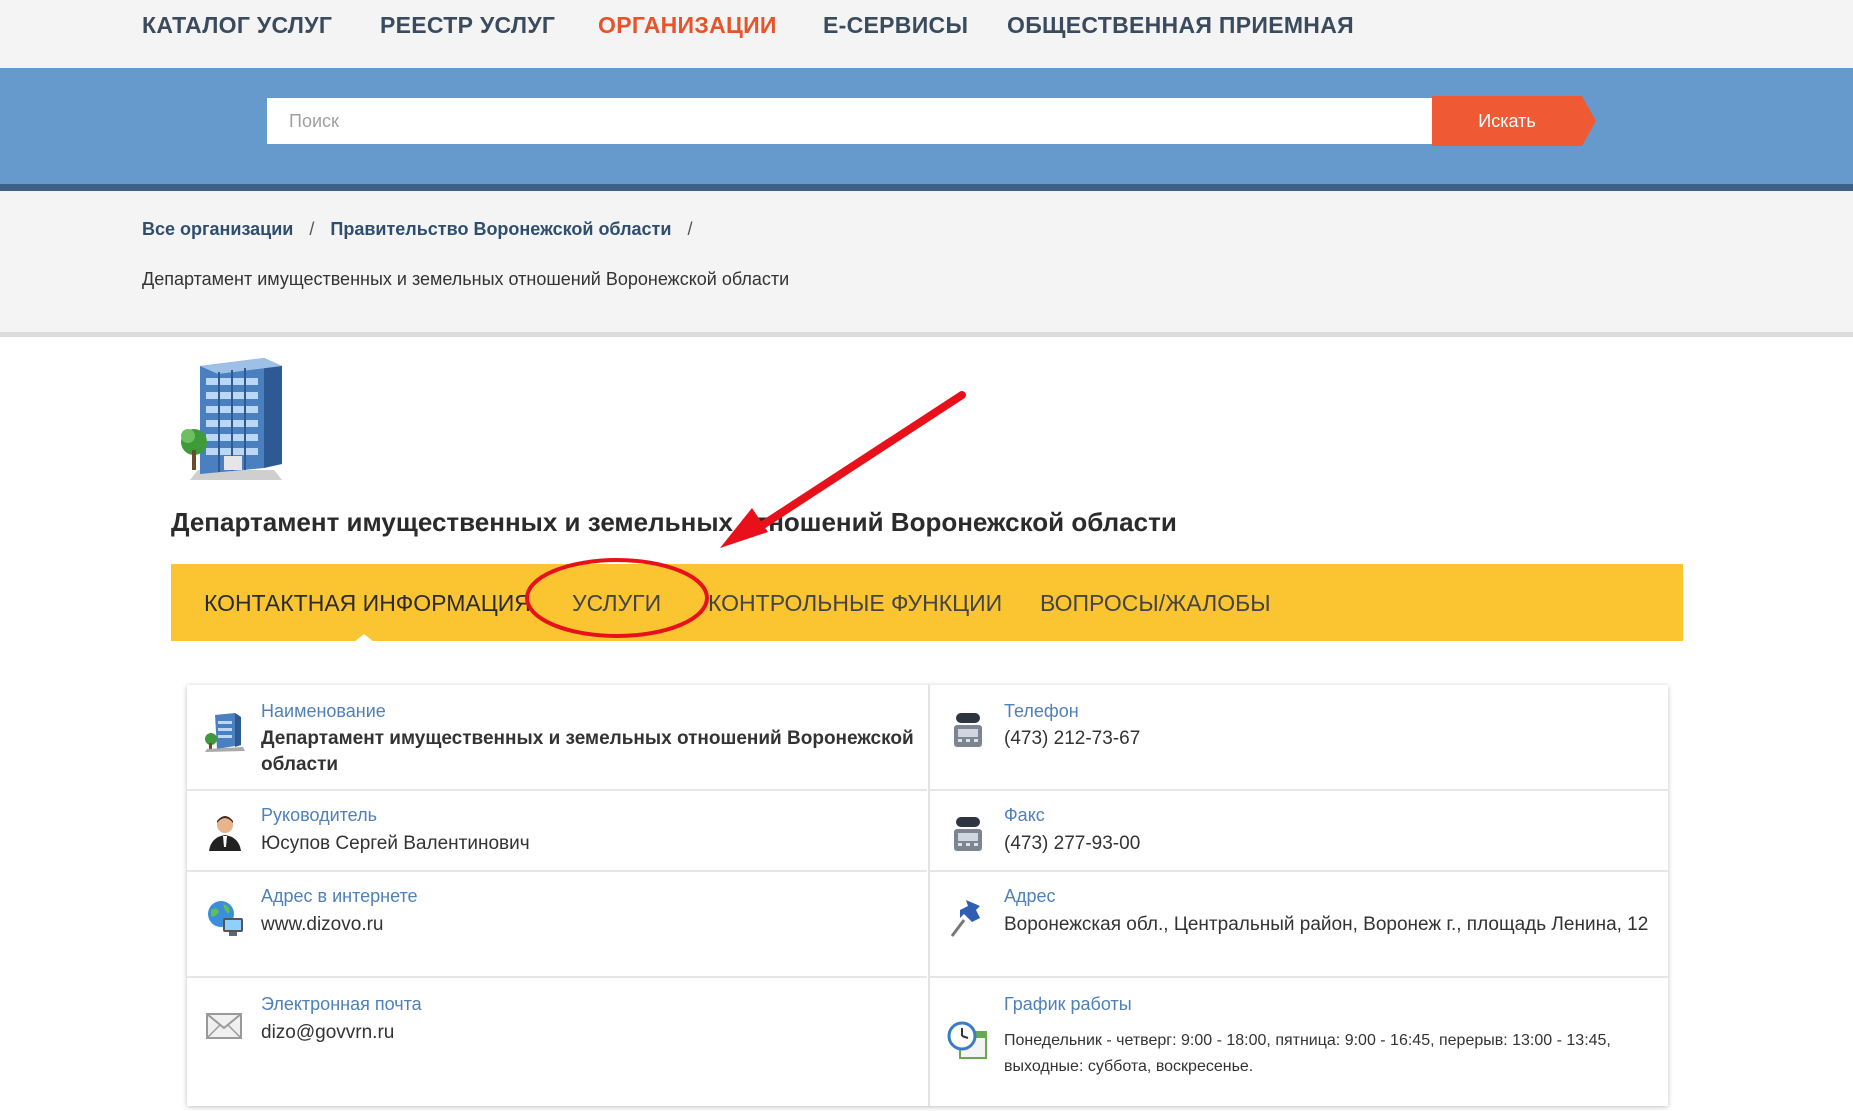 The image size is (1853, 1111). I want to click on phone-icon, so click(968, 730).